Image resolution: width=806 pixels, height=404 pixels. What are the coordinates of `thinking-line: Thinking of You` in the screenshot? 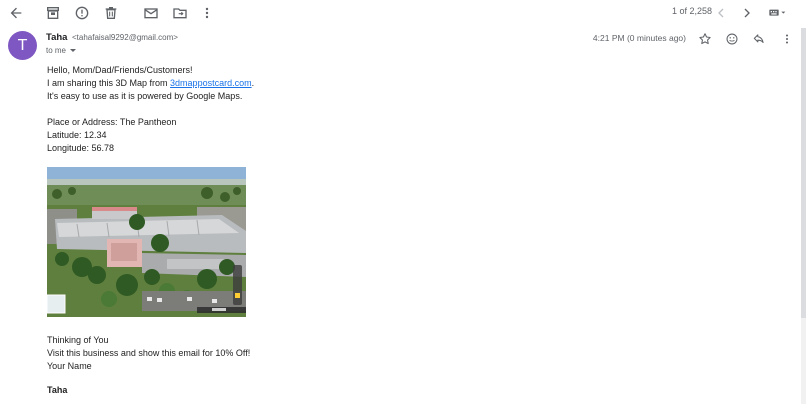 It's located at (78, 340).